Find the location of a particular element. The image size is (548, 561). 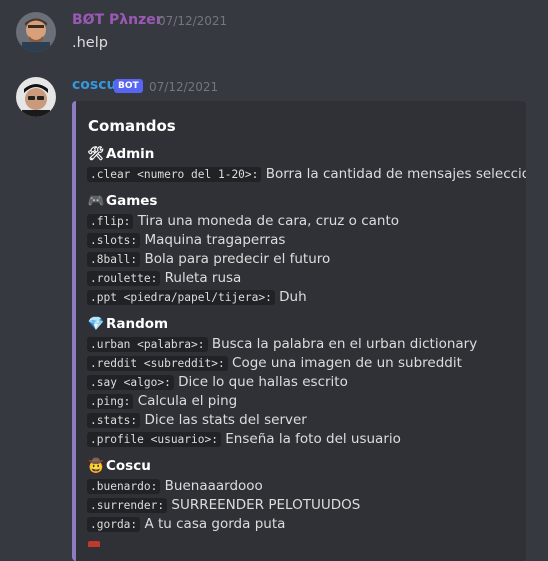

command-desc: SURREENDER PELOTUUDOS is located at coordinates (266, 505).